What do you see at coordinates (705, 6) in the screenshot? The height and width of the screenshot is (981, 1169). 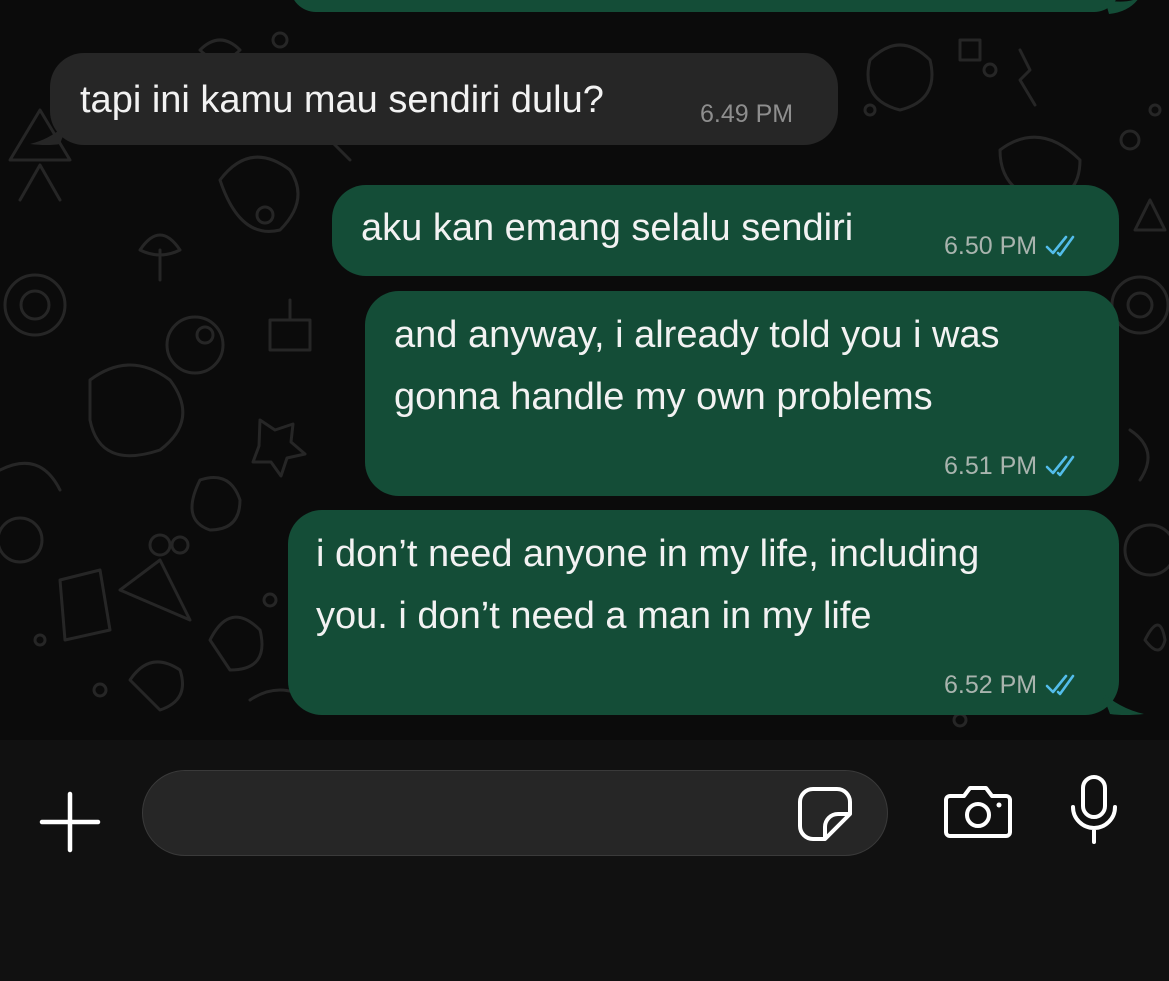 I see `previous-message-bubble-edge` at bounding box center [705, 6].